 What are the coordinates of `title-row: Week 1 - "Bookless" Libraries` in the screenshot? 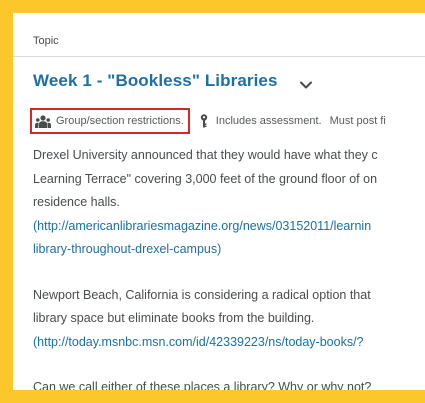 It's located at (173, 81).